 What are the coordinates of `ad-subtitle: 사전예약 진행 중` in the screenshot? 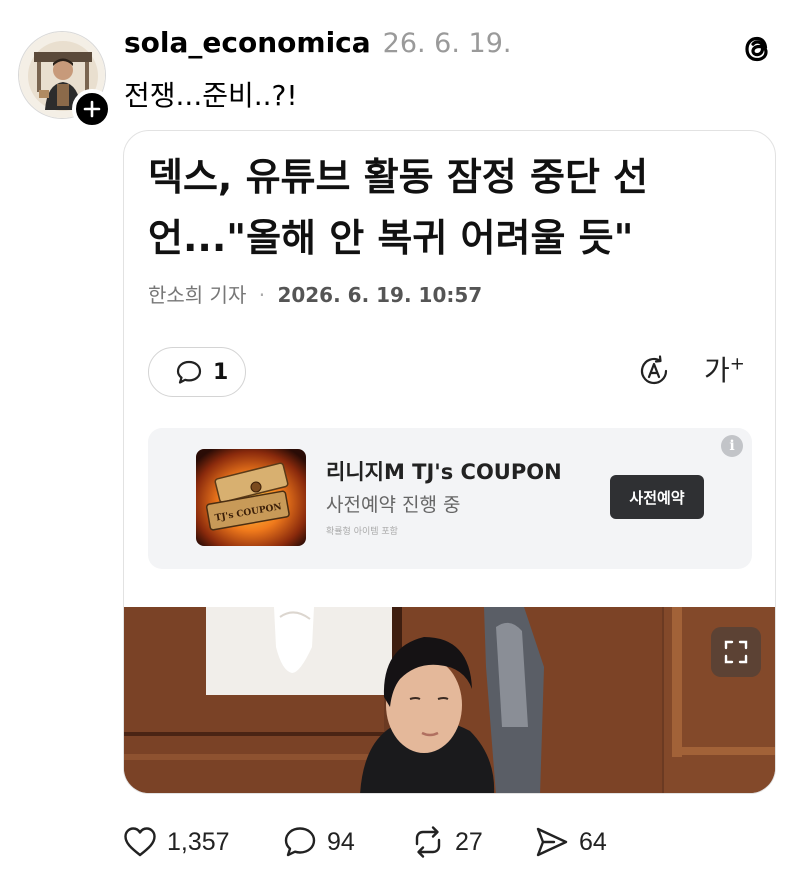 It's located at (393, 505).